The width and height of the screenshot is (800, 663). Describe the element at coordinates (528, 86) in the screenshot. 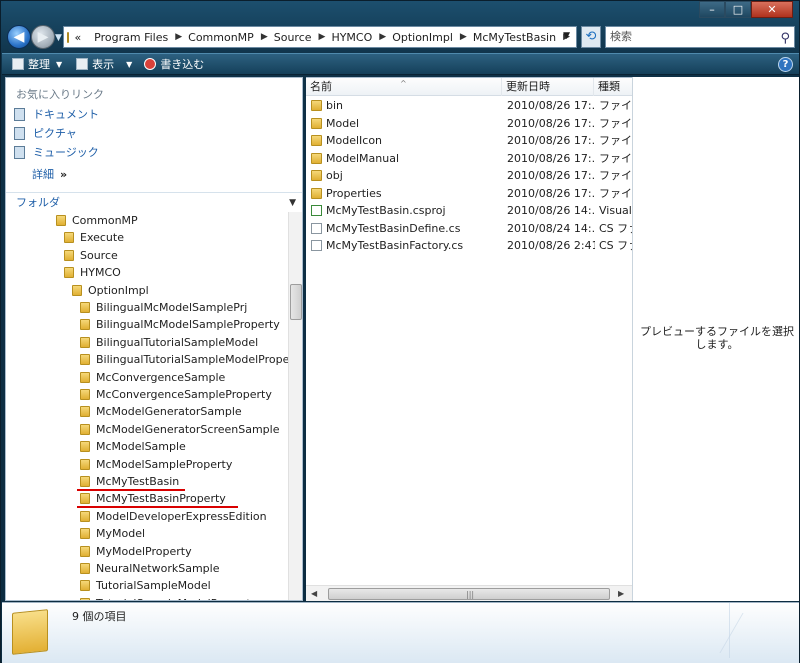

I see `column-date-label: 更新日時` at that location.